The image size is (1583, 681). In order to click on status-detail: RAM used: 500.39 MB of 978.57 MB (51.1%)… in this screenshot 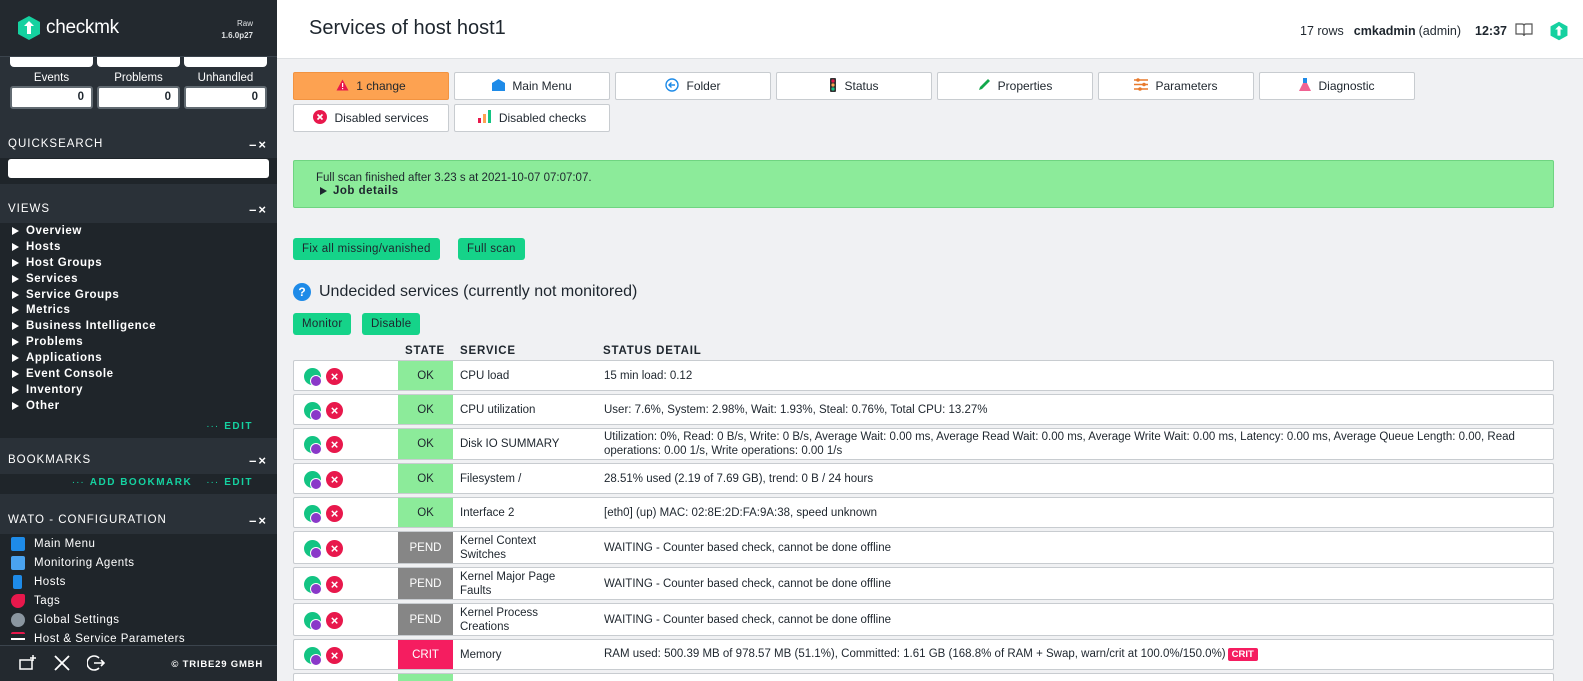, I will do `click(1076, 655)`.